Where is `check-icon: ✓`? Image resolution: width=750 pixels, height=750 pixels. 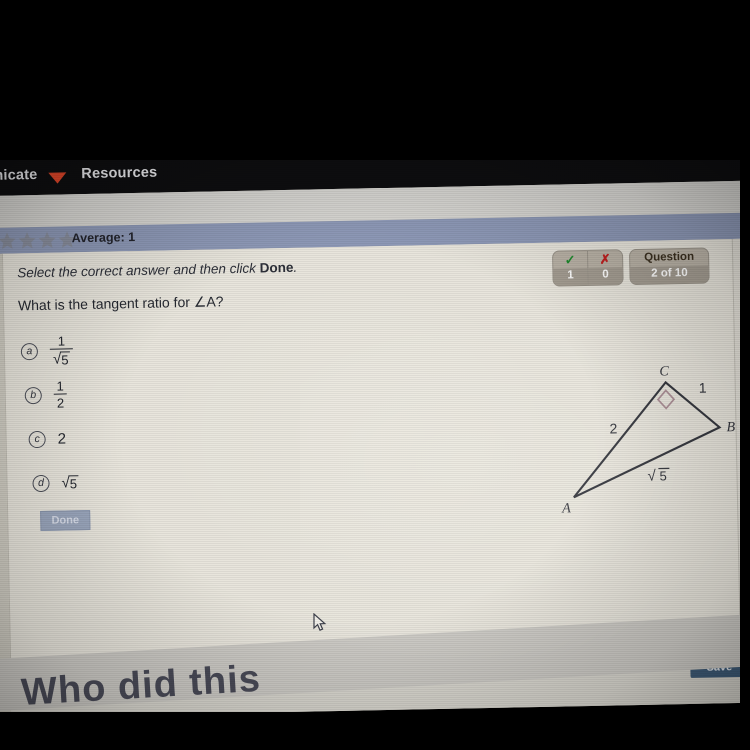
check-icon: ✓ is located at coordinates (570, 260).